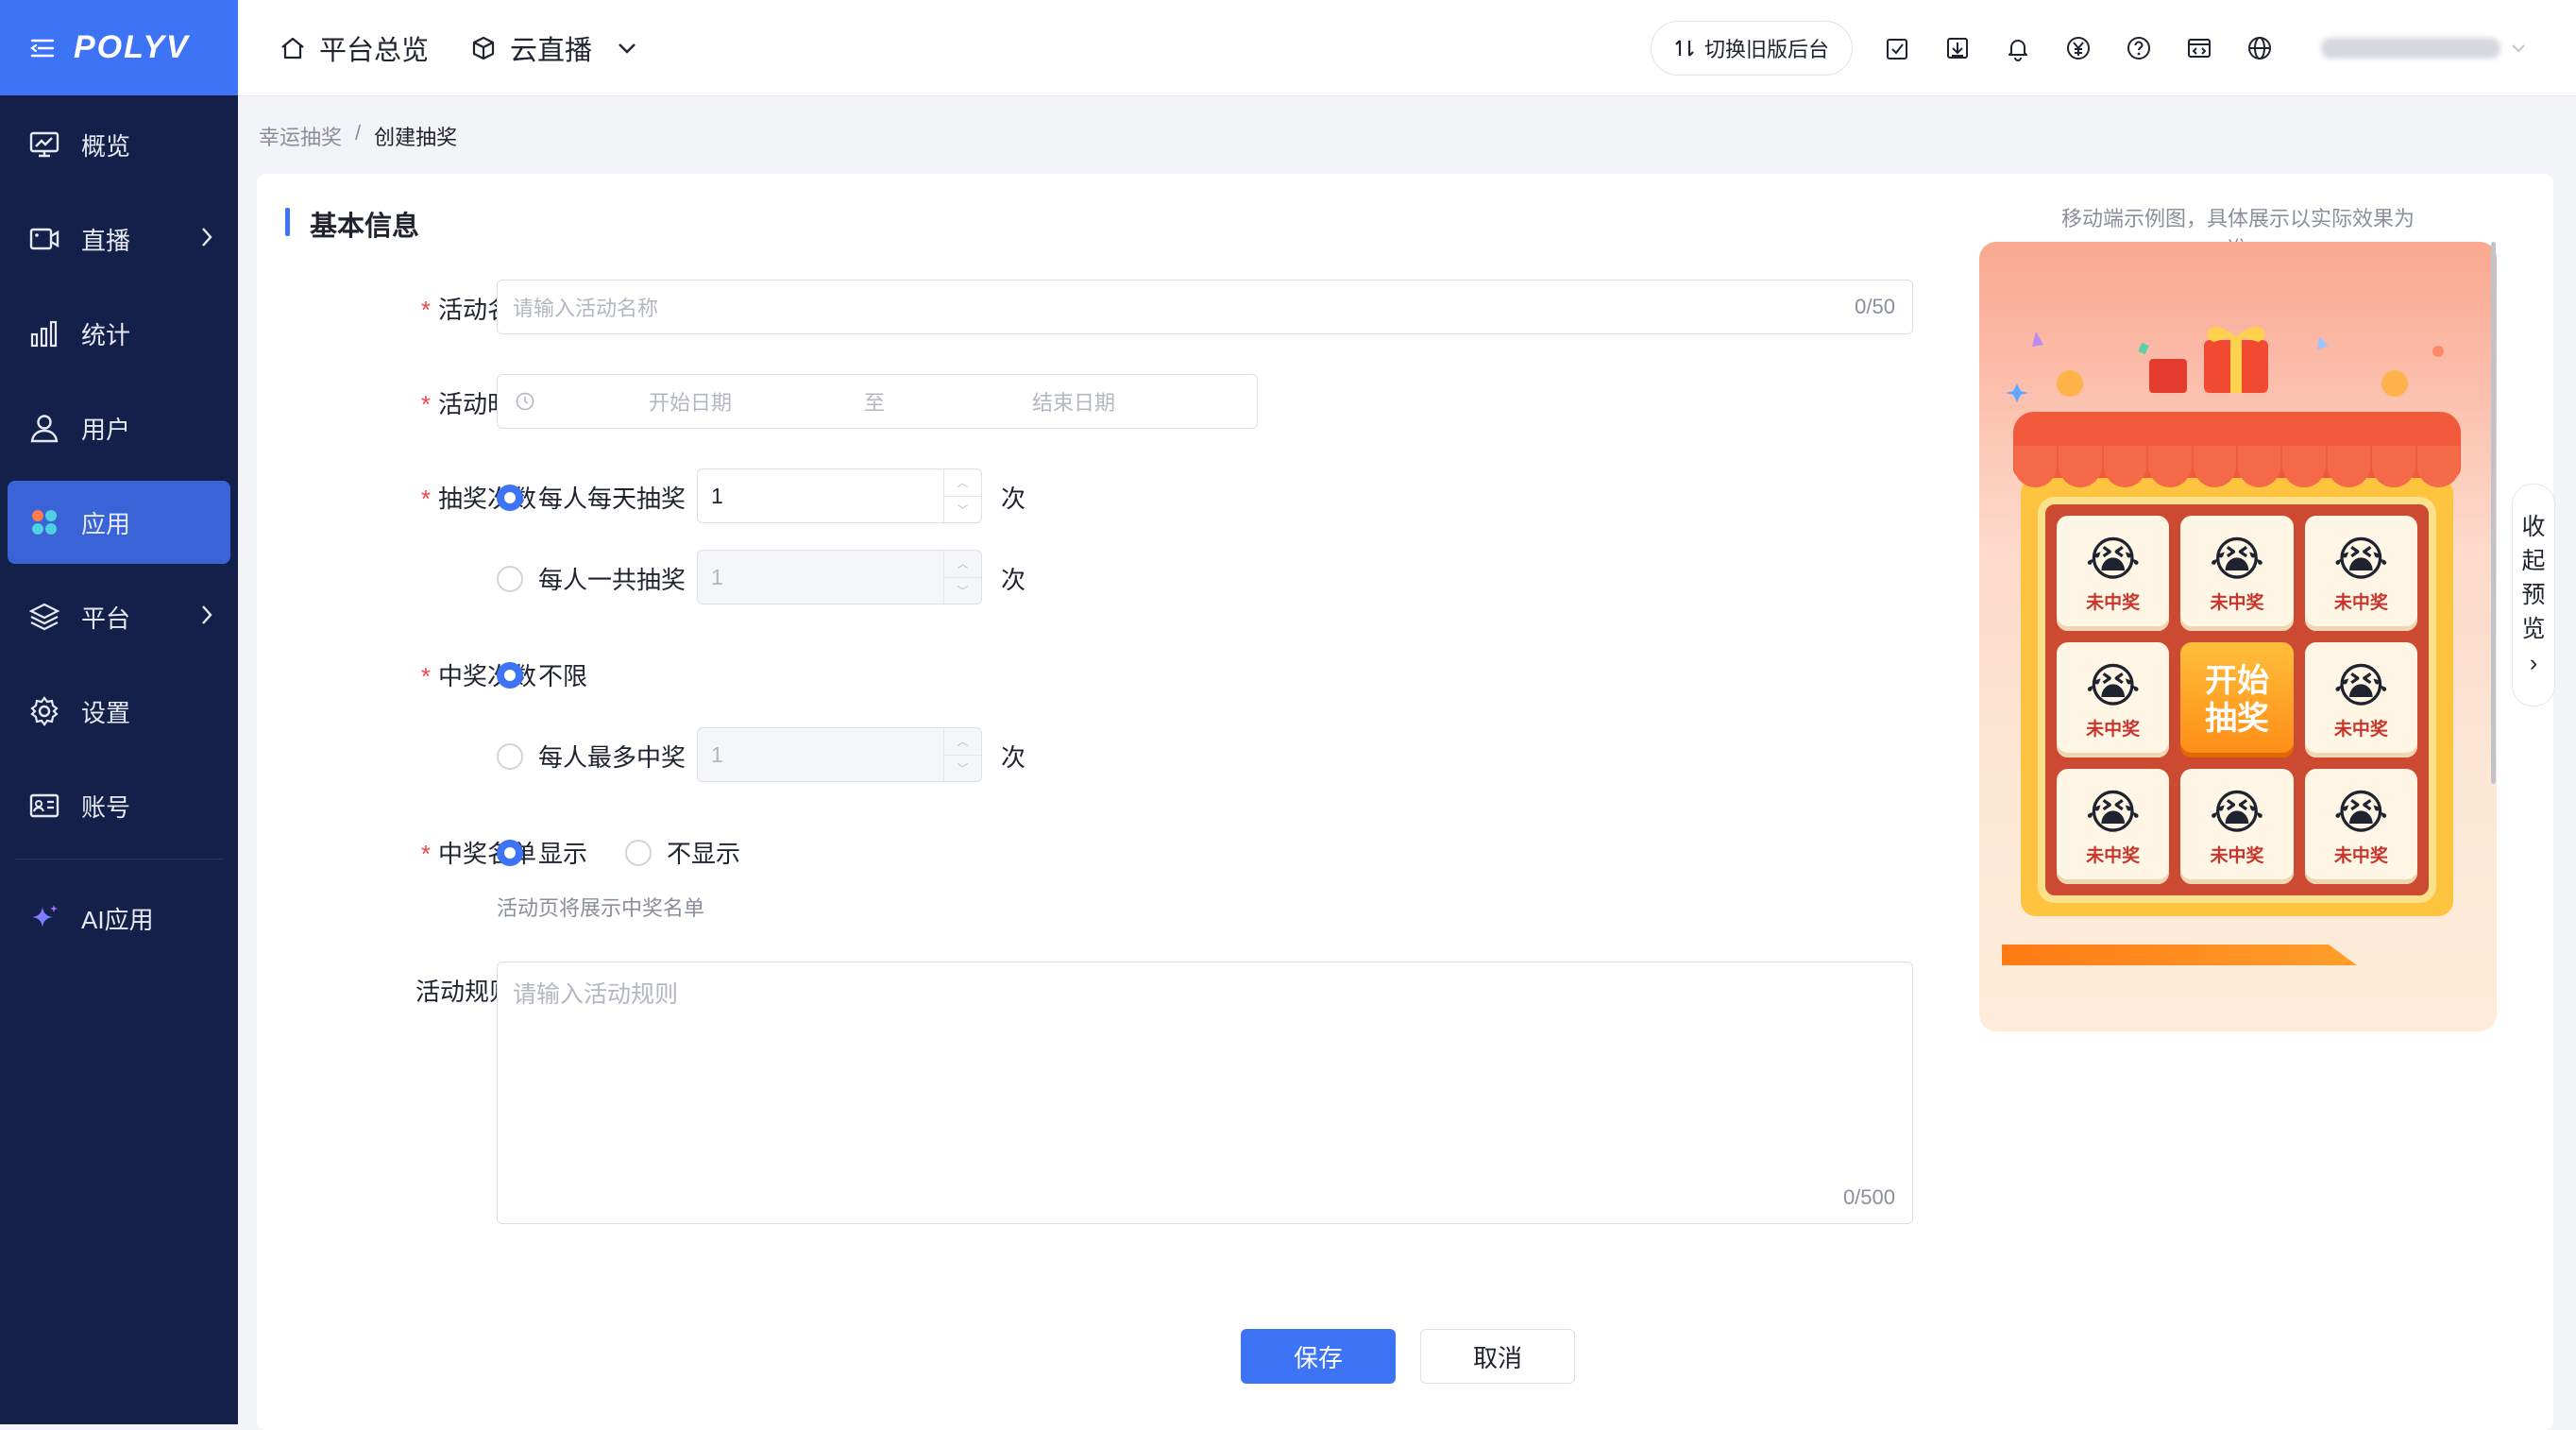 The height and width of the screenshot is (1430, 2576). I want to click on radio-unlimited-label: 不限, so click(563, 676).